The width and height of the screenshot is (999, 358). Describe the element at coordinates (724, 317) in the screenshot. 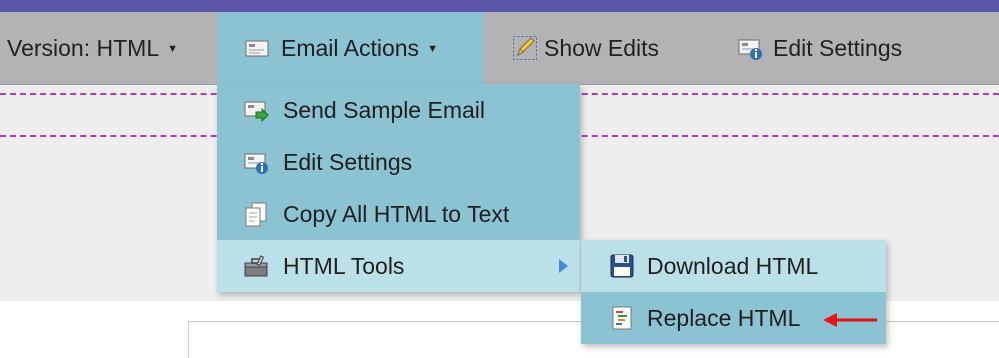

I see `submenu-item-label: Replace HTML` at that location.